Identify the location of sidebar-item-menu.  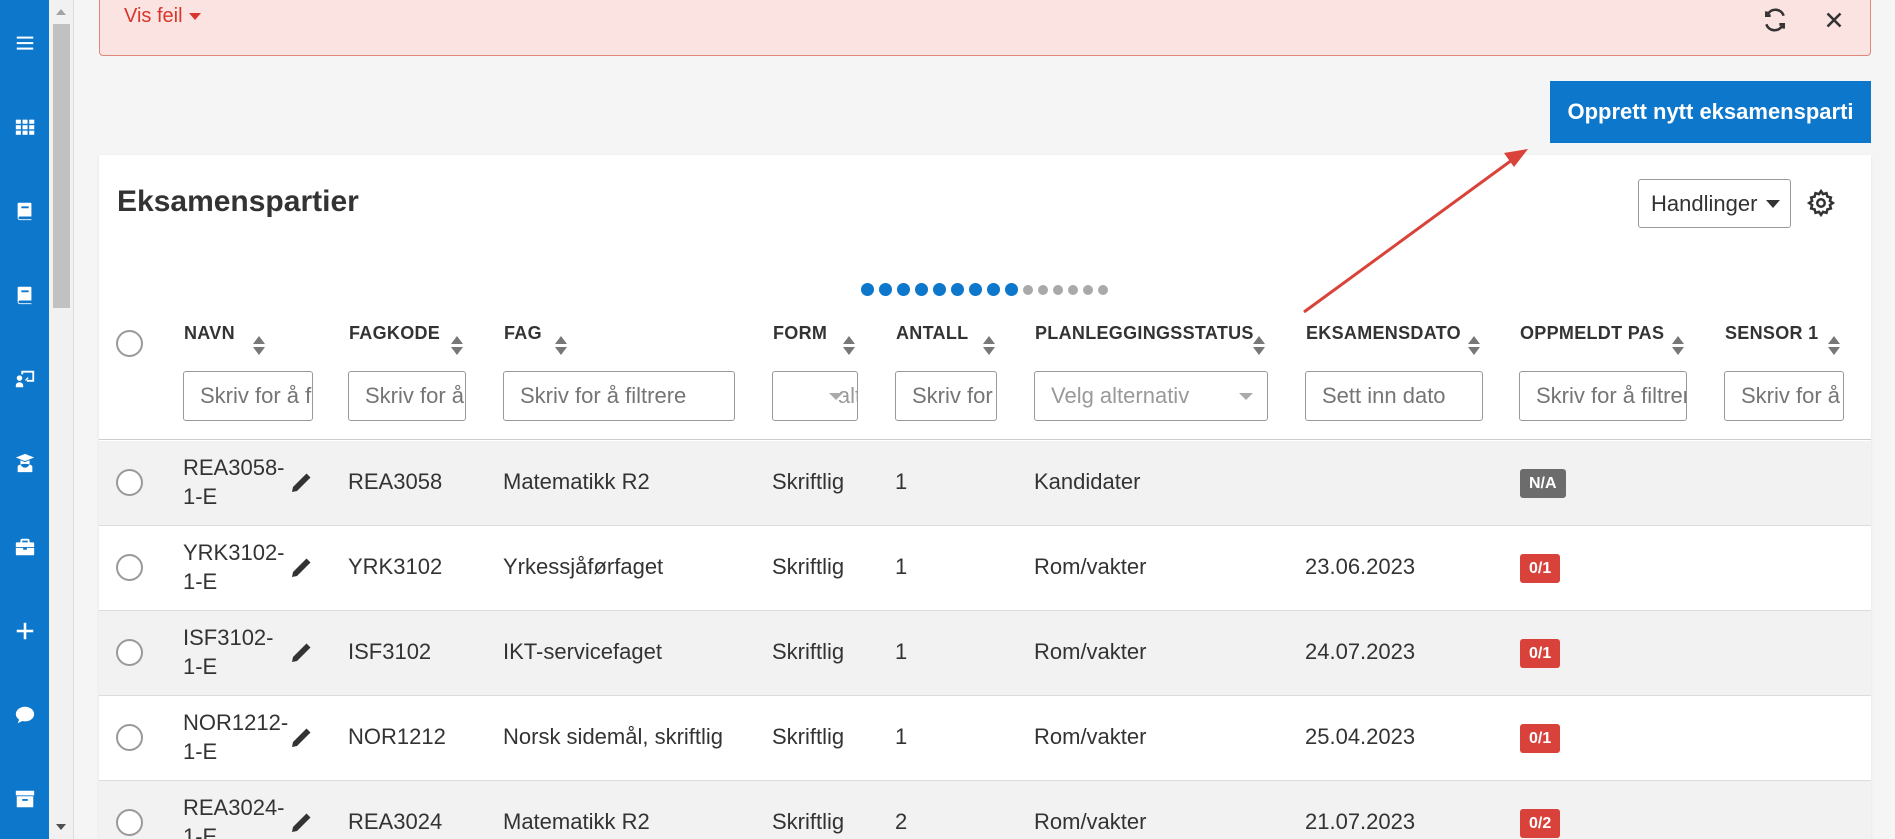
(24, 43).